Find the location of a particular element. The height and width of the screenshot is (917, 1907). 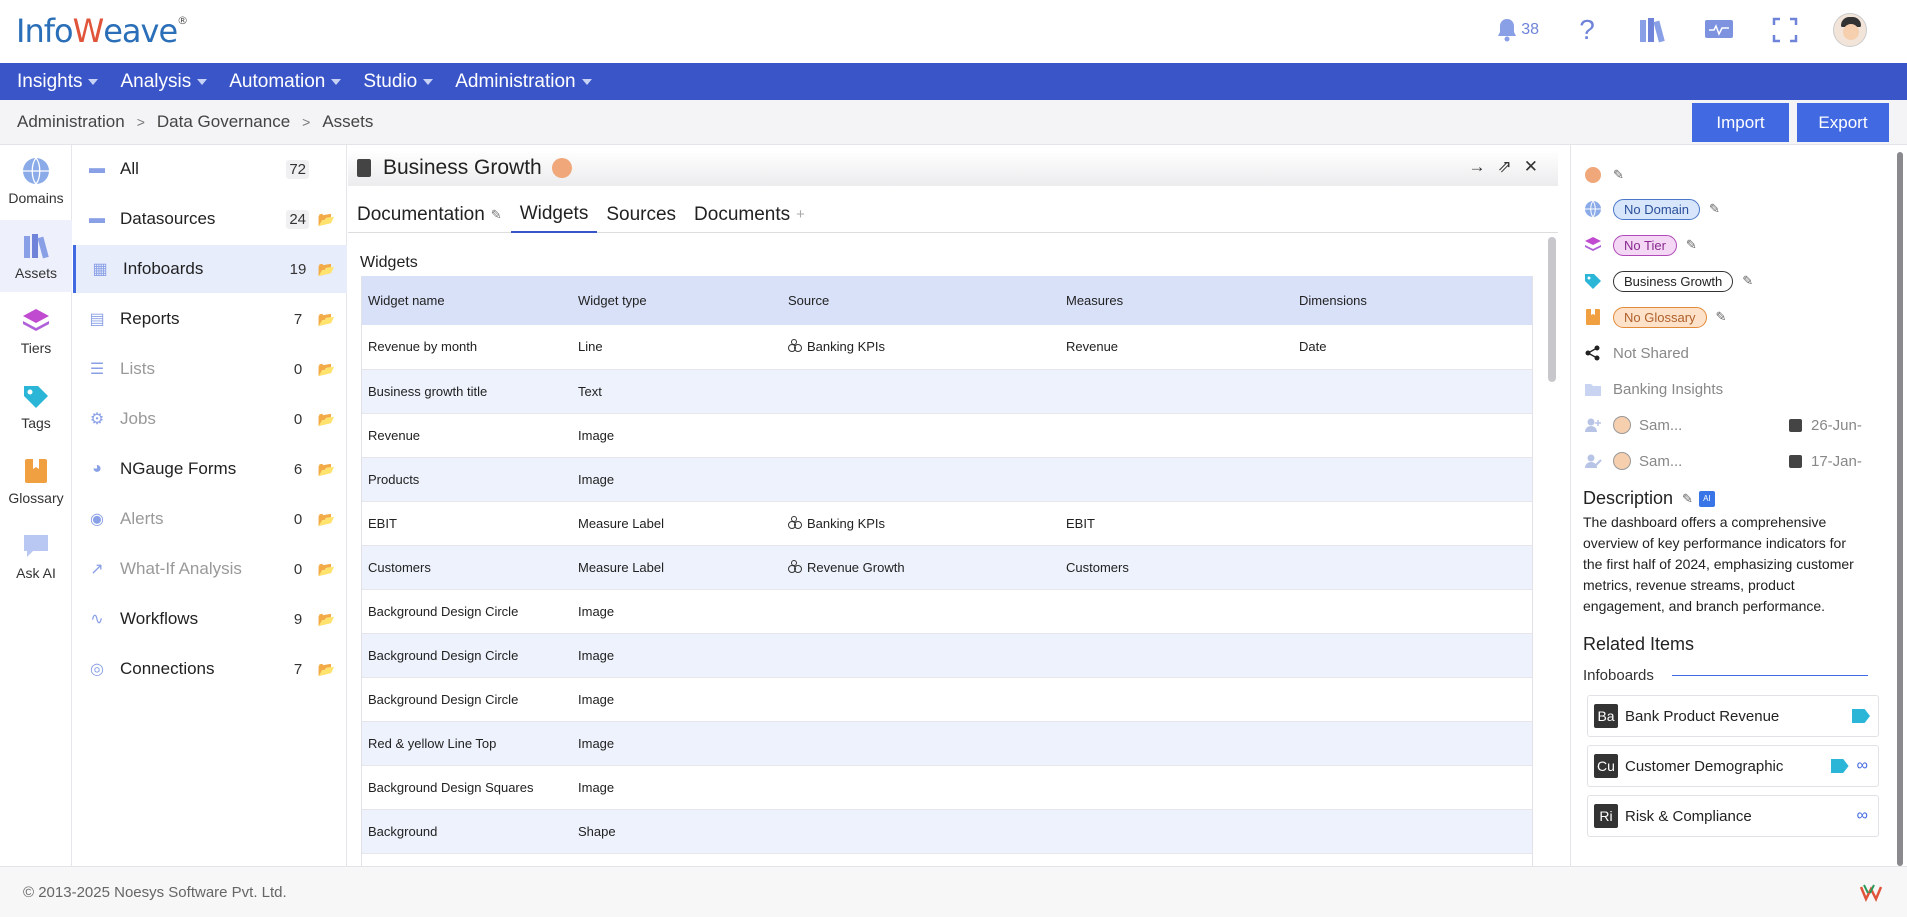

category-ngauge-forms: ◕ NGauge Forms 6 📂 is located at coordinates (210, 469).